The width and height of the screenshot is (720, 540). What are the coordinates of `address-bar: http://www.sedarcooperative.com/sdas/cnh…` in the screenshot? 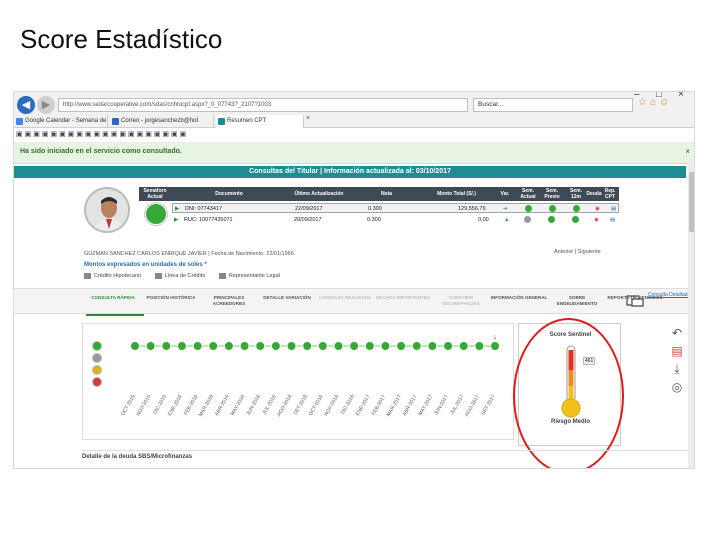 It's located at (263, 105).